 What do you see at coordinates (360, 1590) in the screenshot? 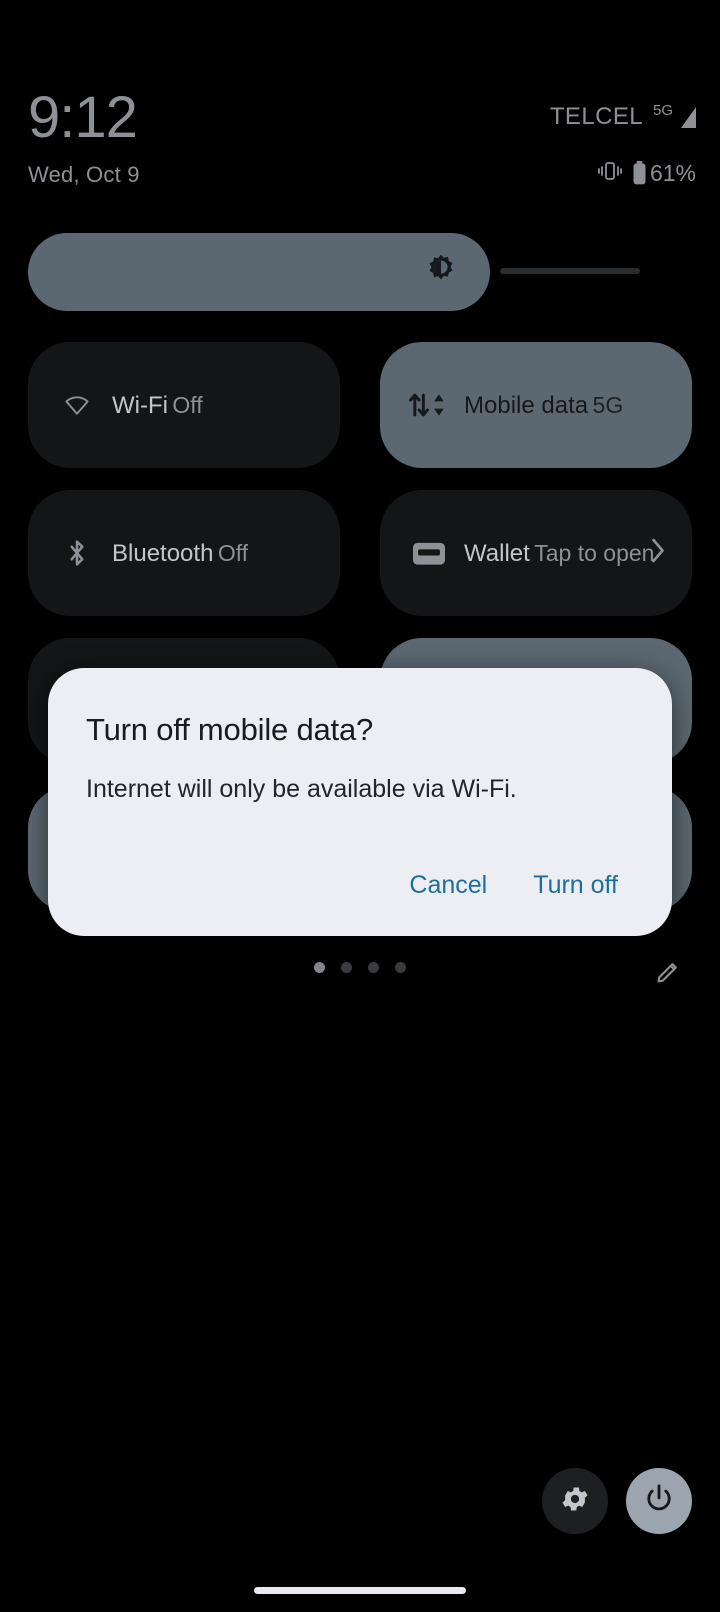
I see `home-gesture-indicator` at bounding box center [360, 1590].